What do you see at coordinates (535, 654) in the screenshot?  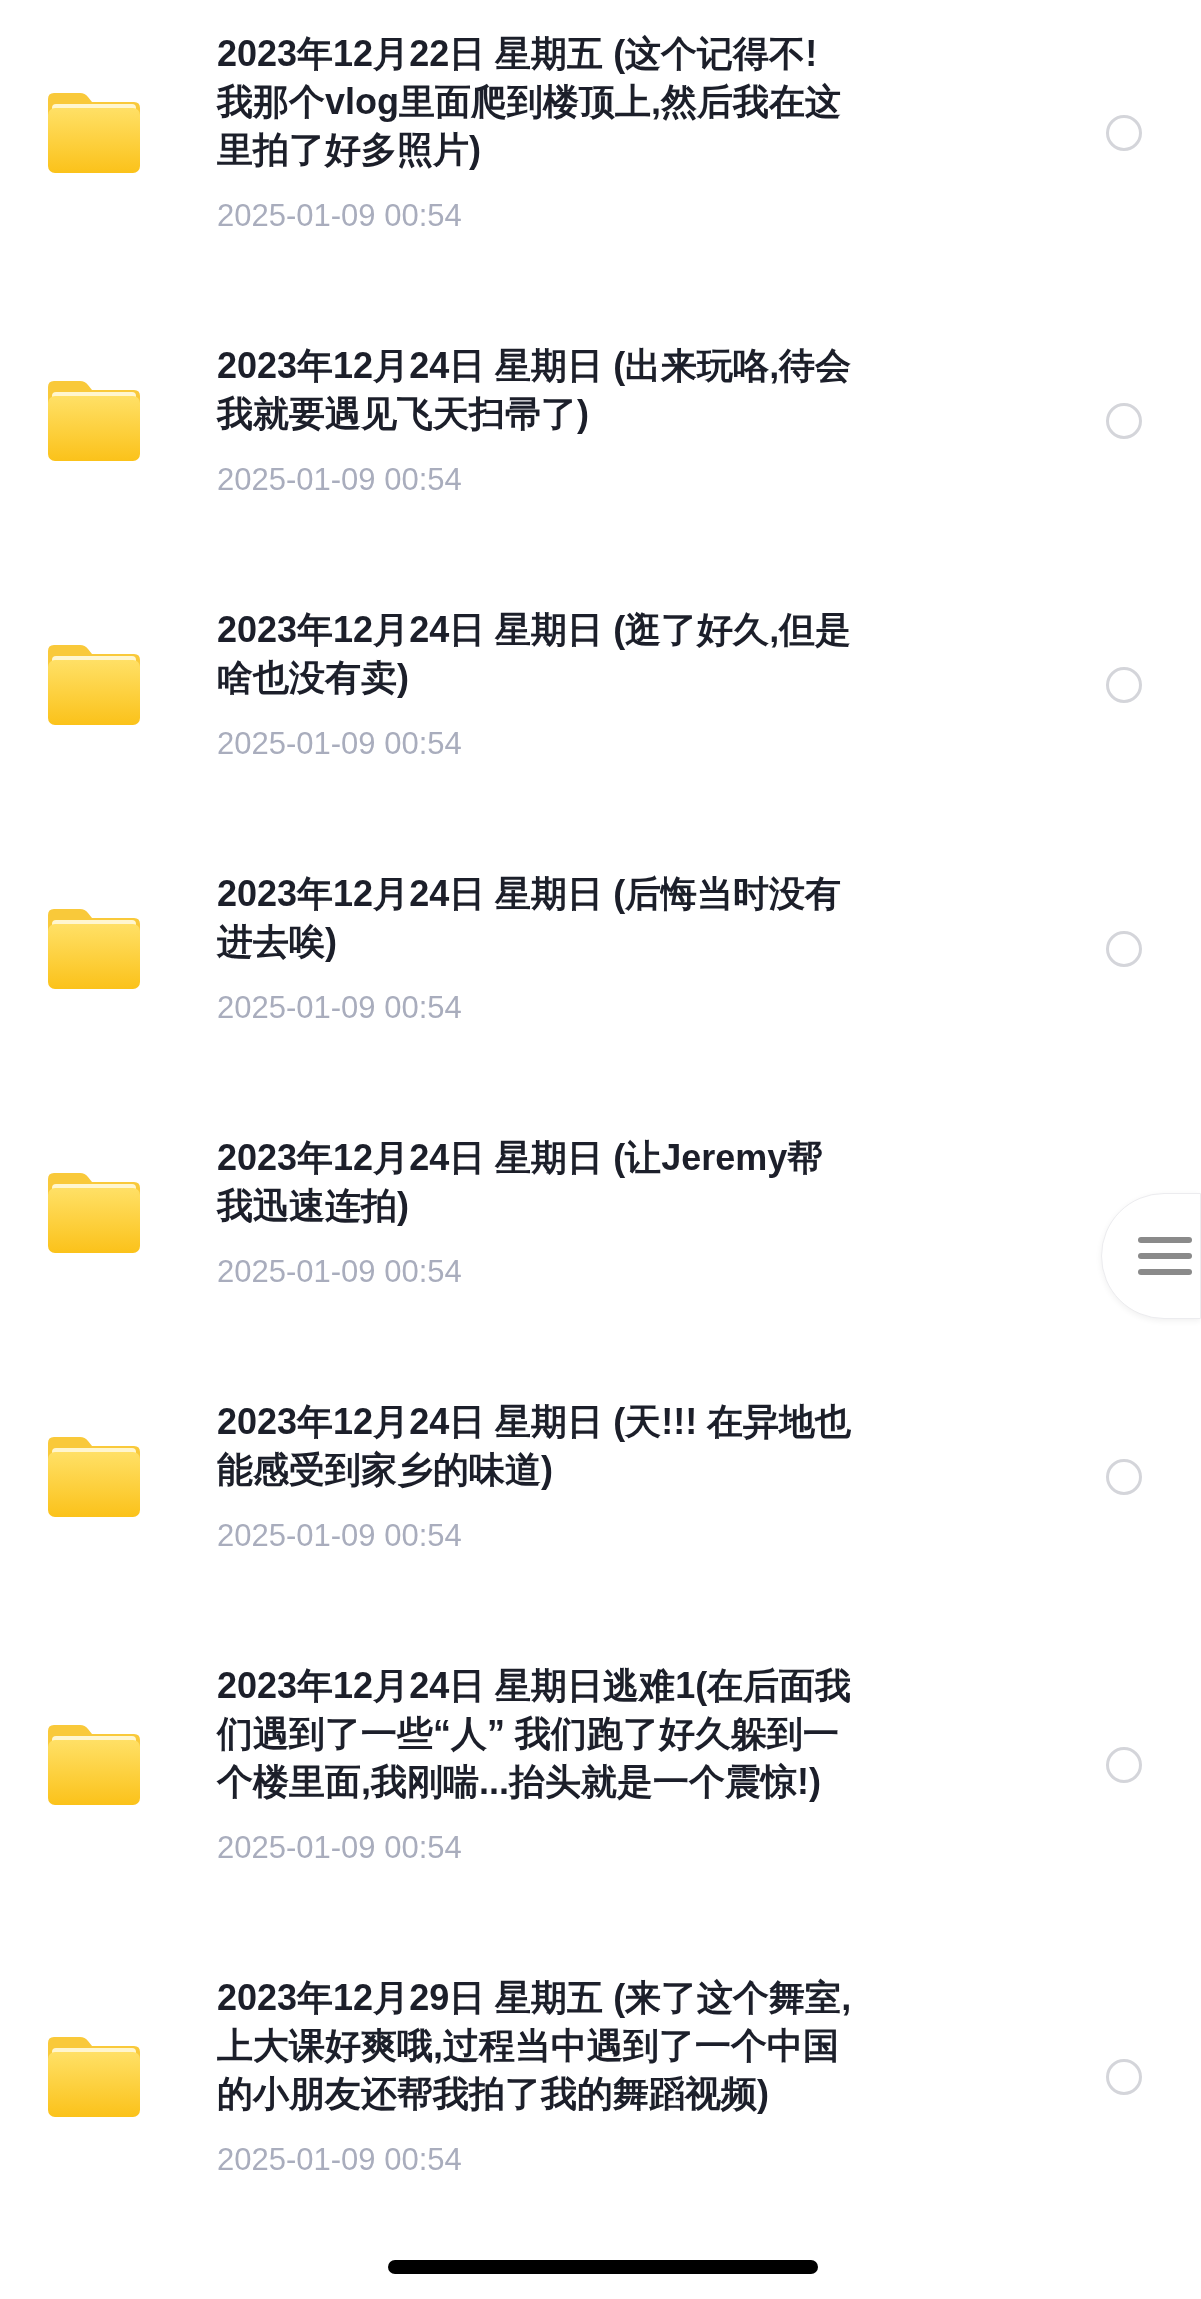 I see `folder-title: 2023年12月24日 星期日 (逛了好久,但是啥也没有卖)` at bounding box center [535, 654].